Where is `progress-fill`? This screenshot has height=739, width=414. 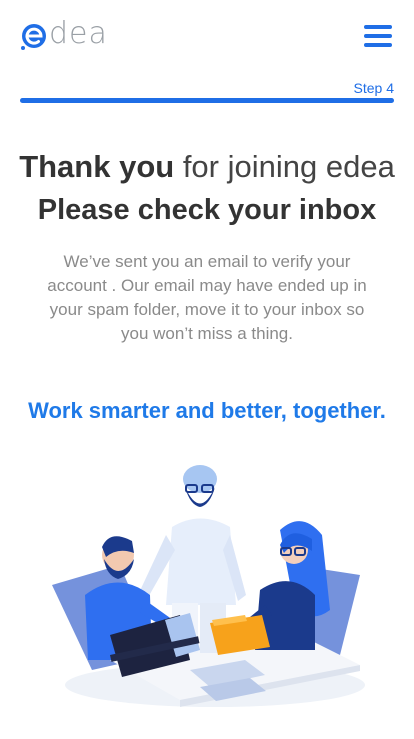
progress-fill is located at coordinates (207, 100).